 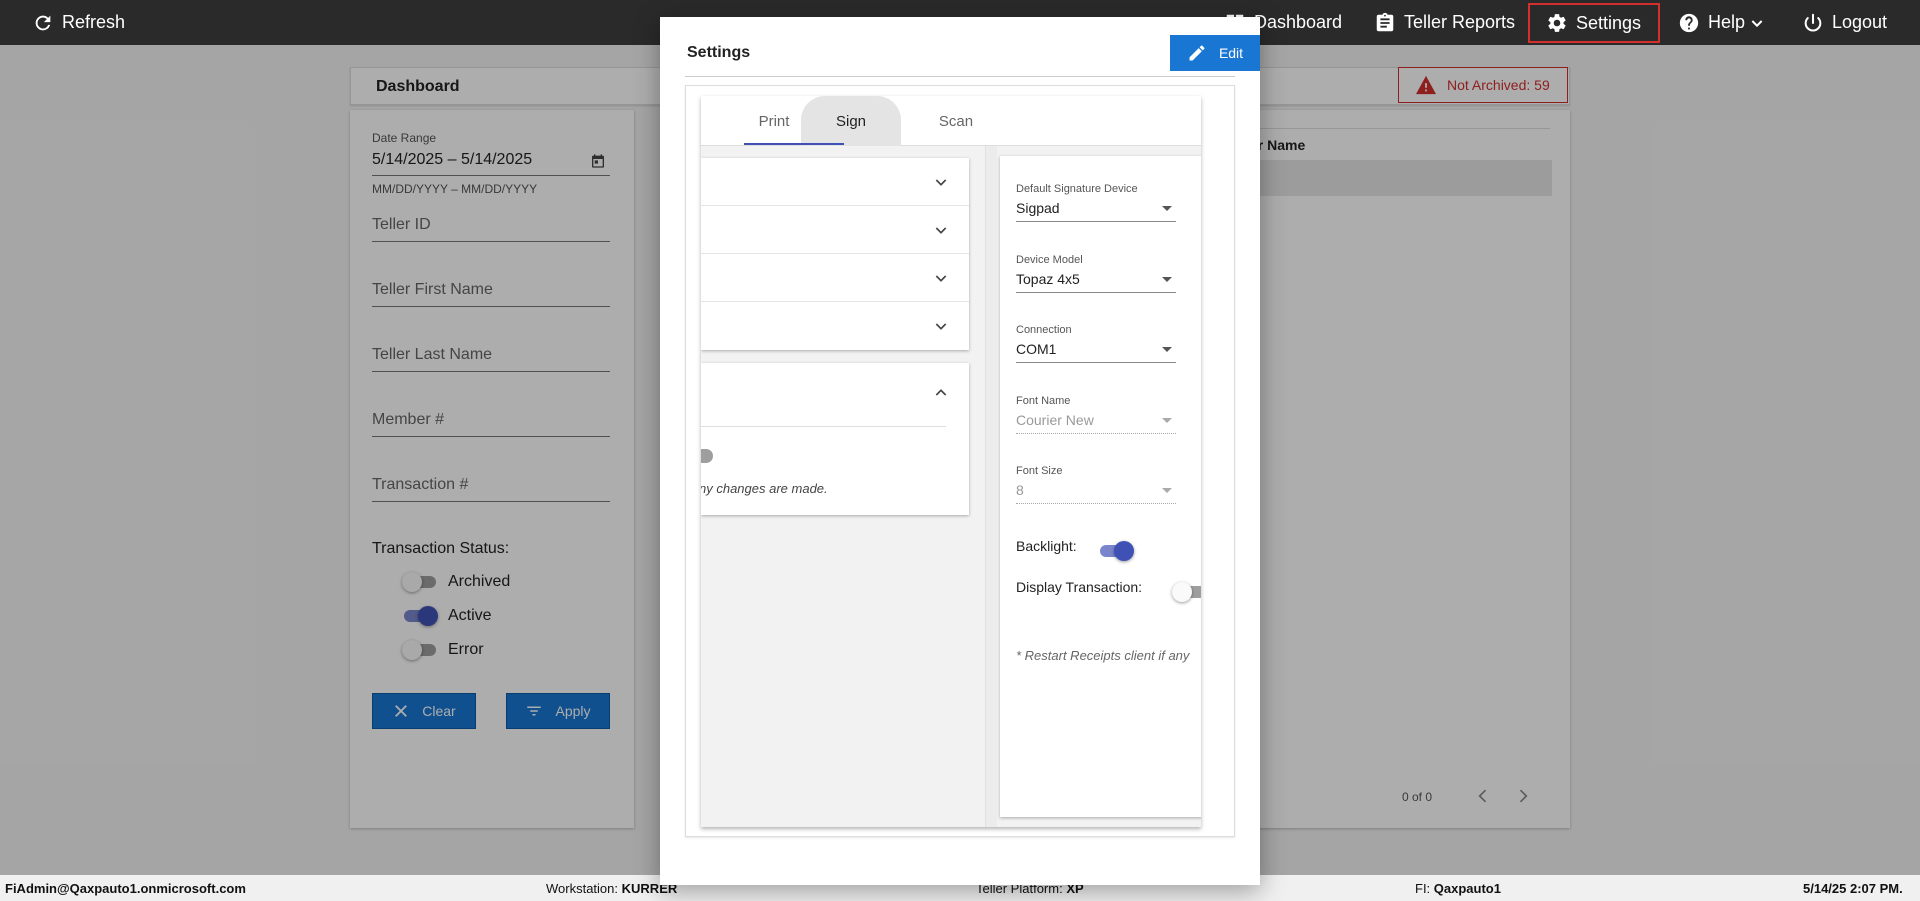 I want to click on help-icon, so click(x=1689, y=22).